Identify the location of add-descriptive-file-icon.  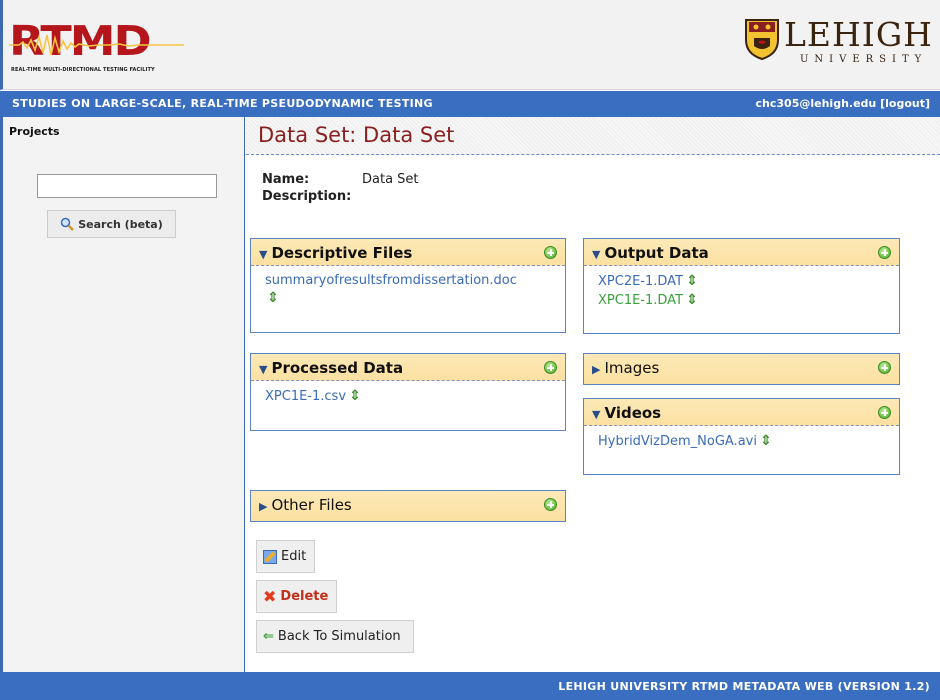
(550, 252).